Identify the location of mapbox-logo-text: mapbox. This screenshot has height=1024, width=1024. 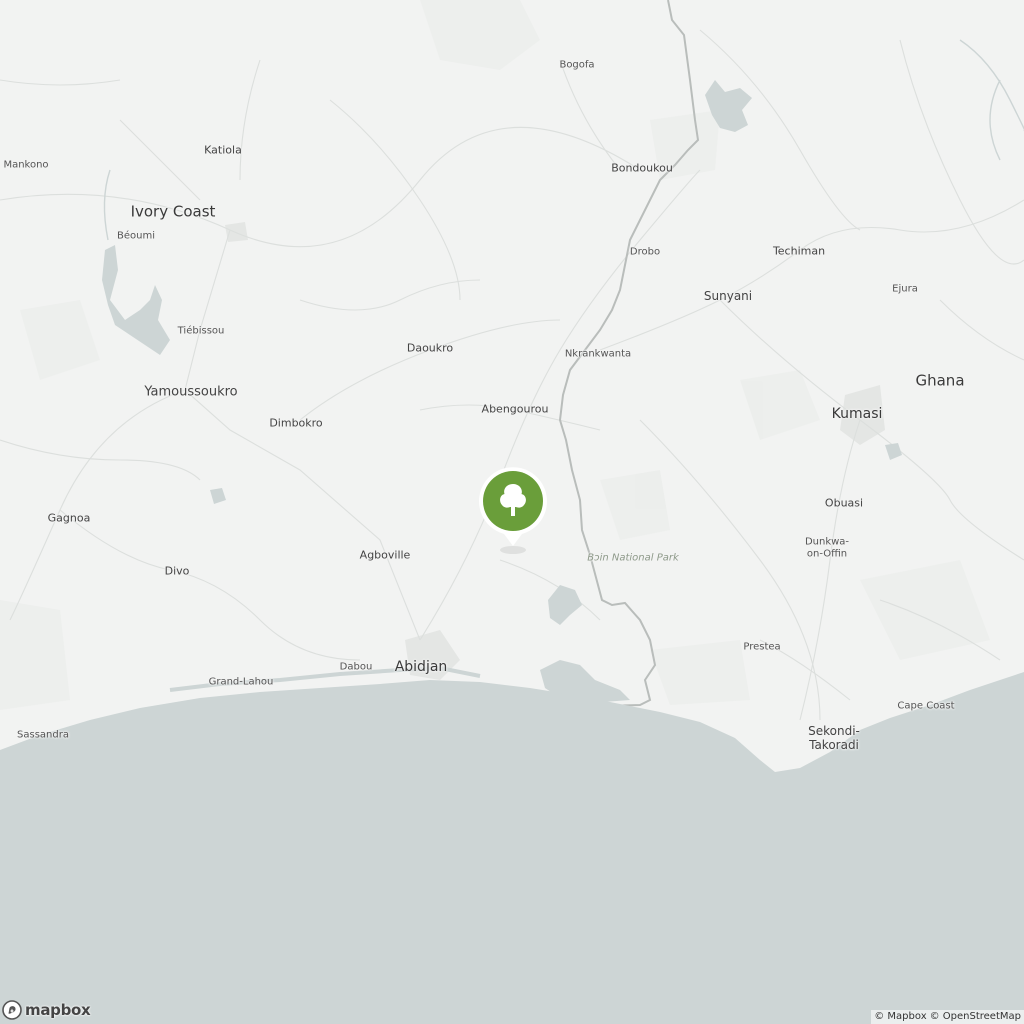
(58, 1010).